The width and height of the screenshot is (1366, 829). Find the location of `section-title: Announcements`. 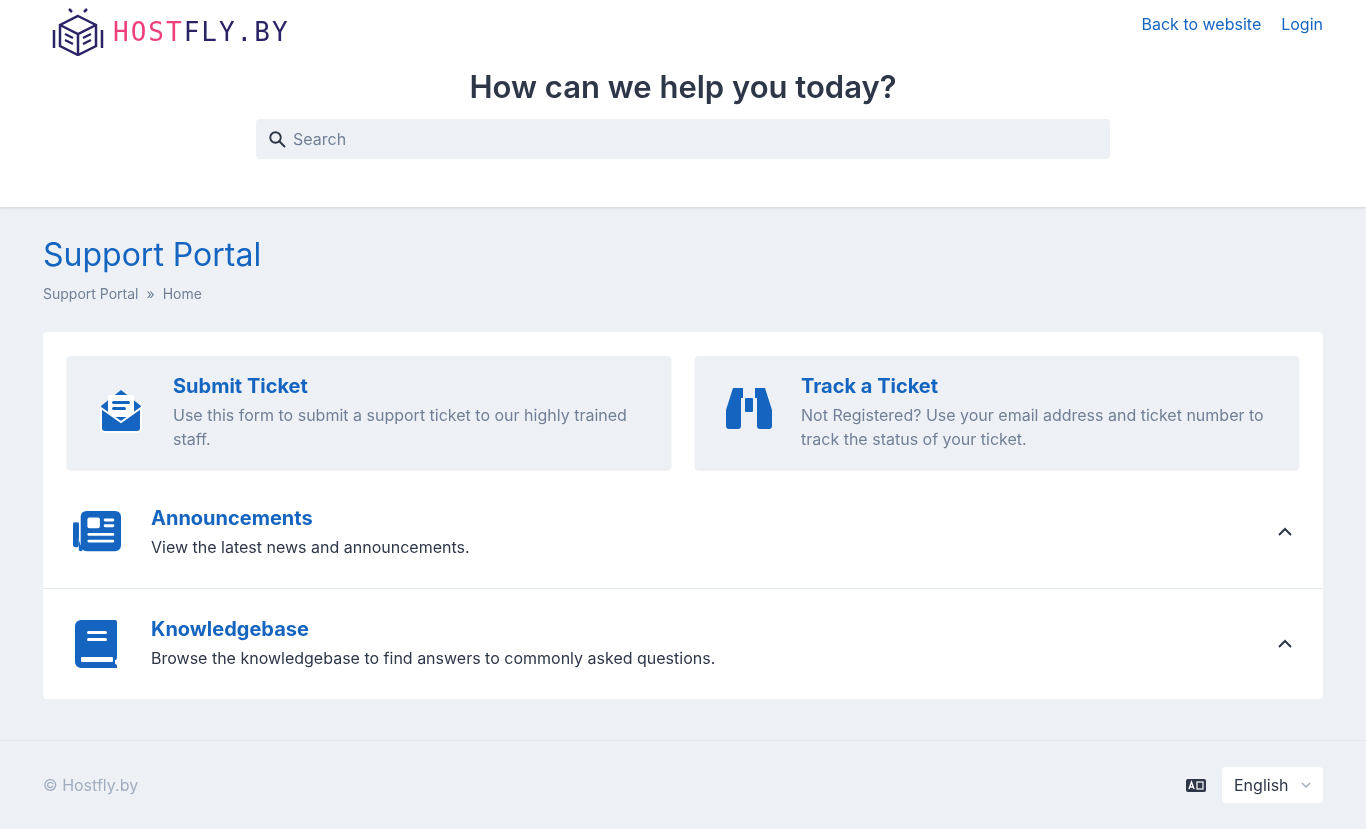

section-title: Announcements is located at coordinates (232, 518).